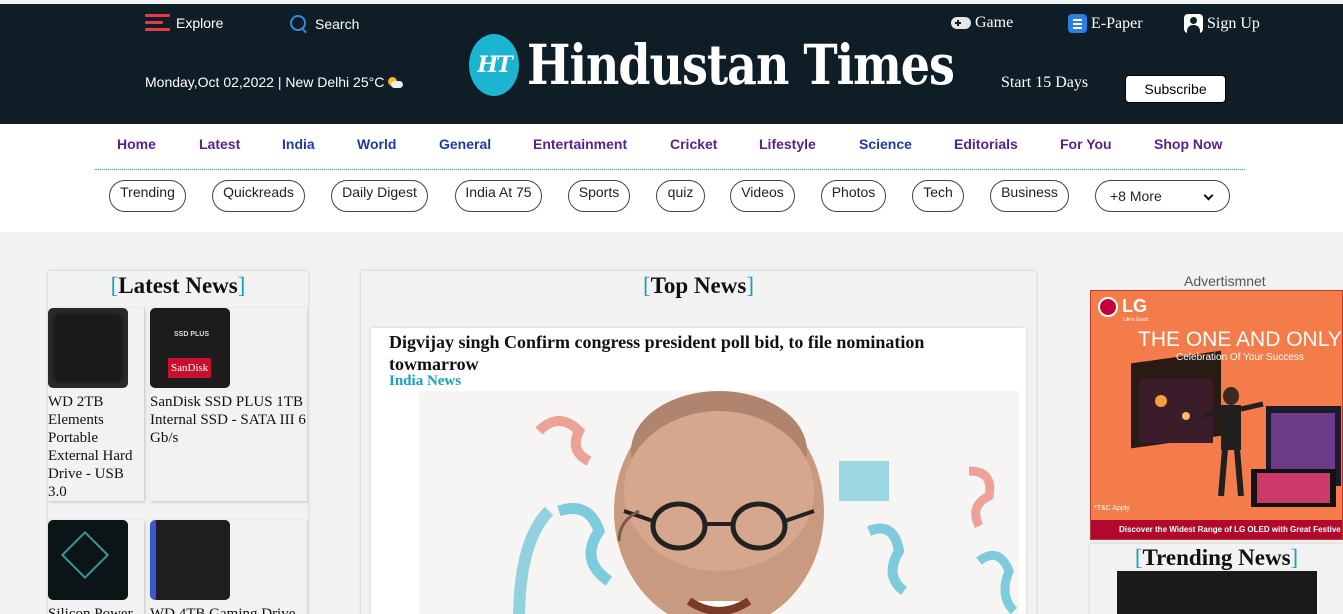  I want to click on nav-item-general: General, so click(465, 144).